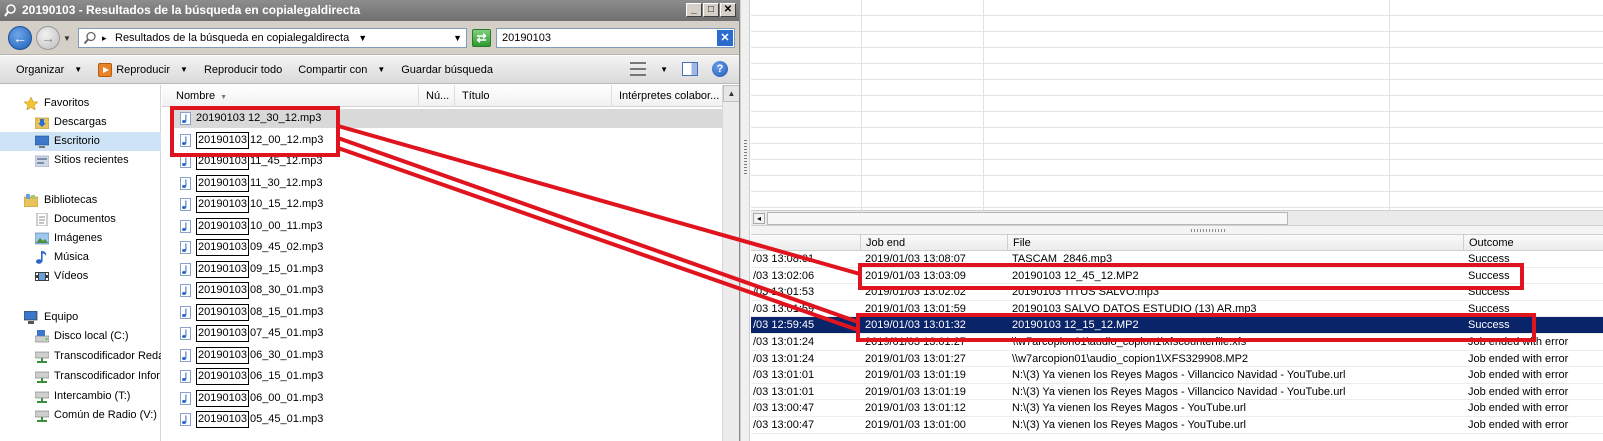  Describe the element at coordinates (759, 218) in the screenshot. I see `scroll-left-icon: ◂` at that location.